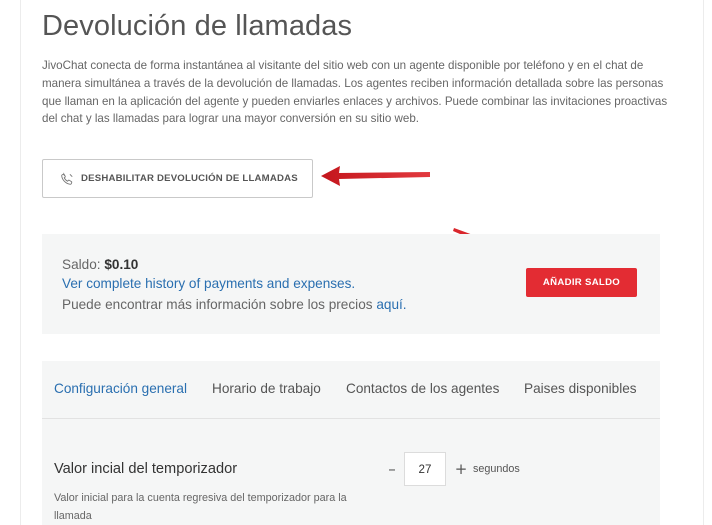 The image size is (712, 525). I want to click on tab-general-settings: Configuración general, so click(120, 388).